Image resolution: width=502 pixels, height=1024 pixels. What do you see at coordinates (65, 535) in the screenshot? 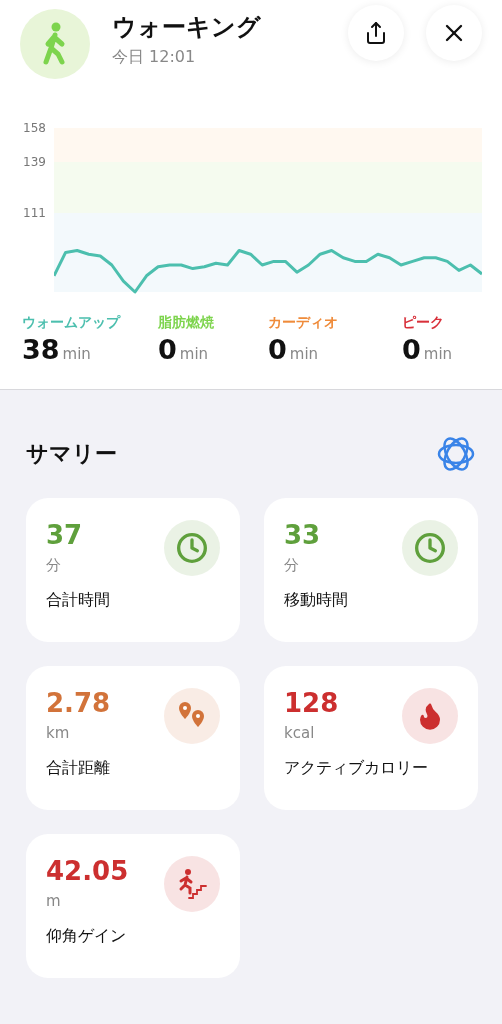
I see `metric-value: 37` at bounding box center [65, 535].